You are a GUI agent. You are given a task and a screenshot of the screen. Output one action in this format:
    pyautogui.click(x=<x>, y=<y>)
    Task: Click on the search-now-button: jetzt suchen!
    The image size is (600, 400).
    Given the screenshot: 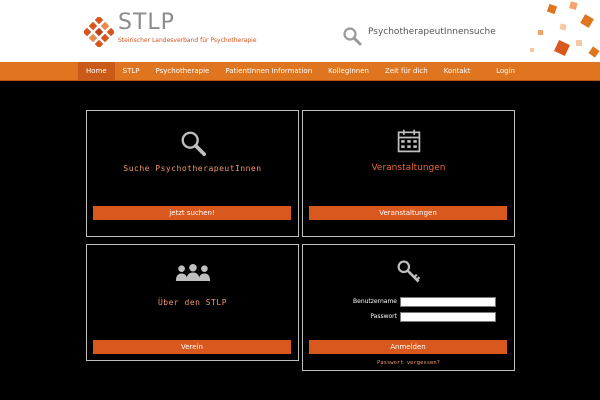 What is the action you would take?
    pyautogui.click(x=192, y=213)
    